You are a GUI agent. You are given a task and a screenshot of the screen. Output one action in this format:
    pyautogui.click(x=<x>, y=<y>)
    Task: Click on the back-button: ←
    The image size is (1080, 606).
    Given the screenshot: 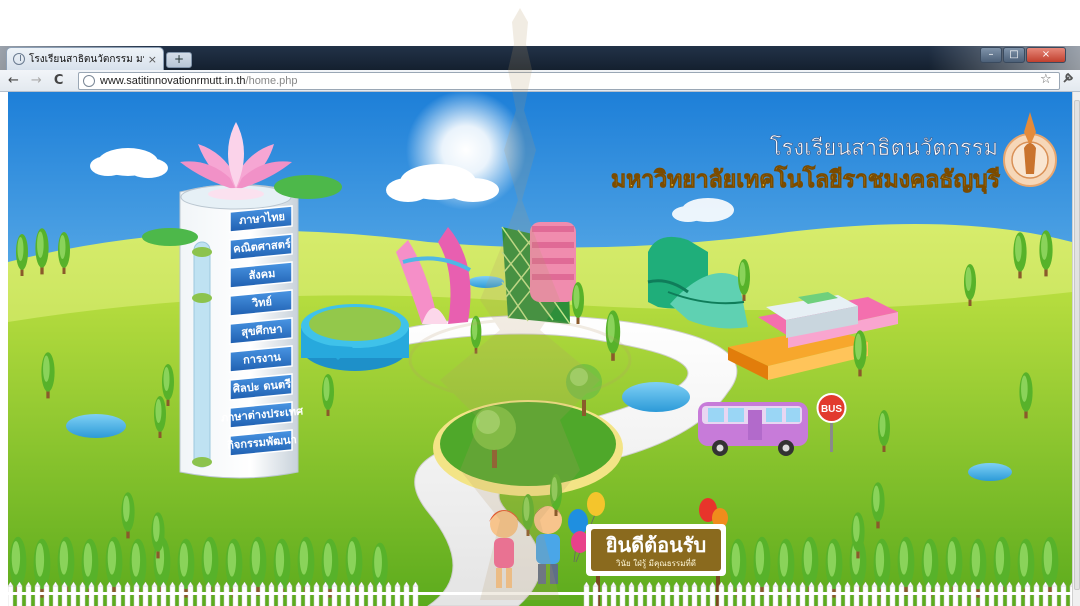 What is the action you would take?
    pyautogui.click(x=13, y=81)
    